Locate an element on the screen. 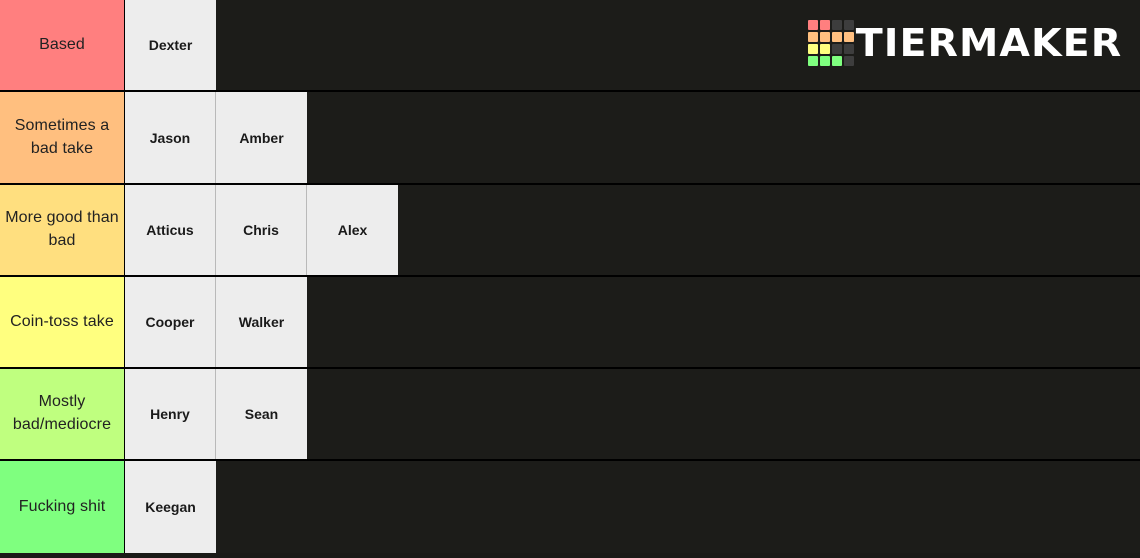 Image resolution: width=1140 pixels, height=558 pixels. tier-item: Amber is located at coordinates (261, 137).